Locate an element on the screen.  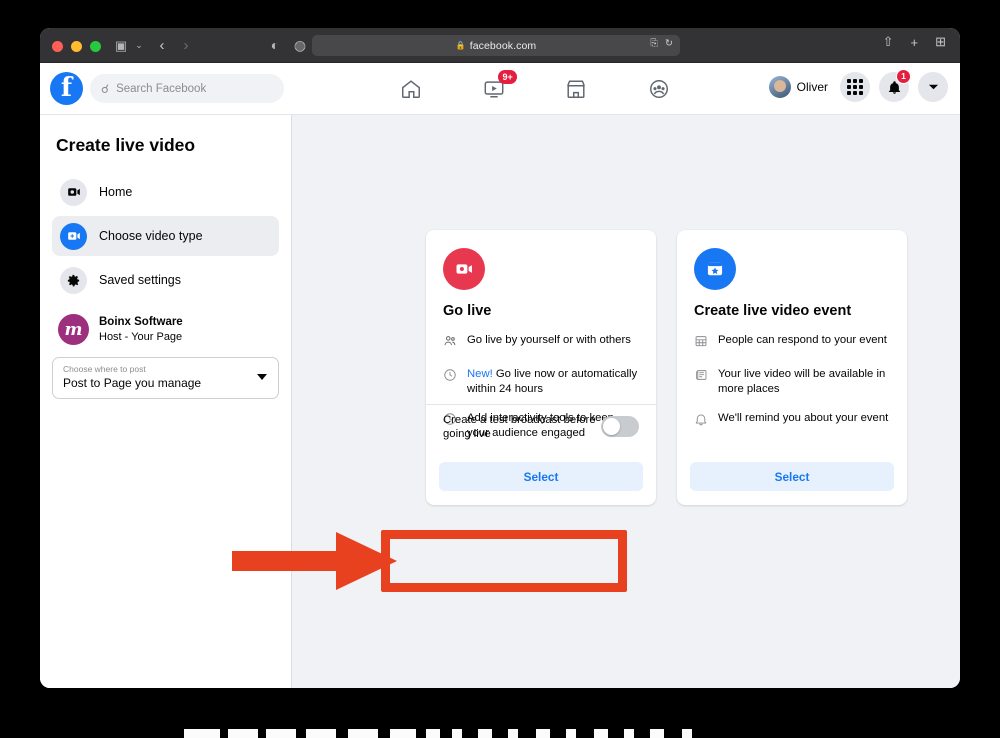
nav-tab-marketplace is located at coordinates (576, 89).